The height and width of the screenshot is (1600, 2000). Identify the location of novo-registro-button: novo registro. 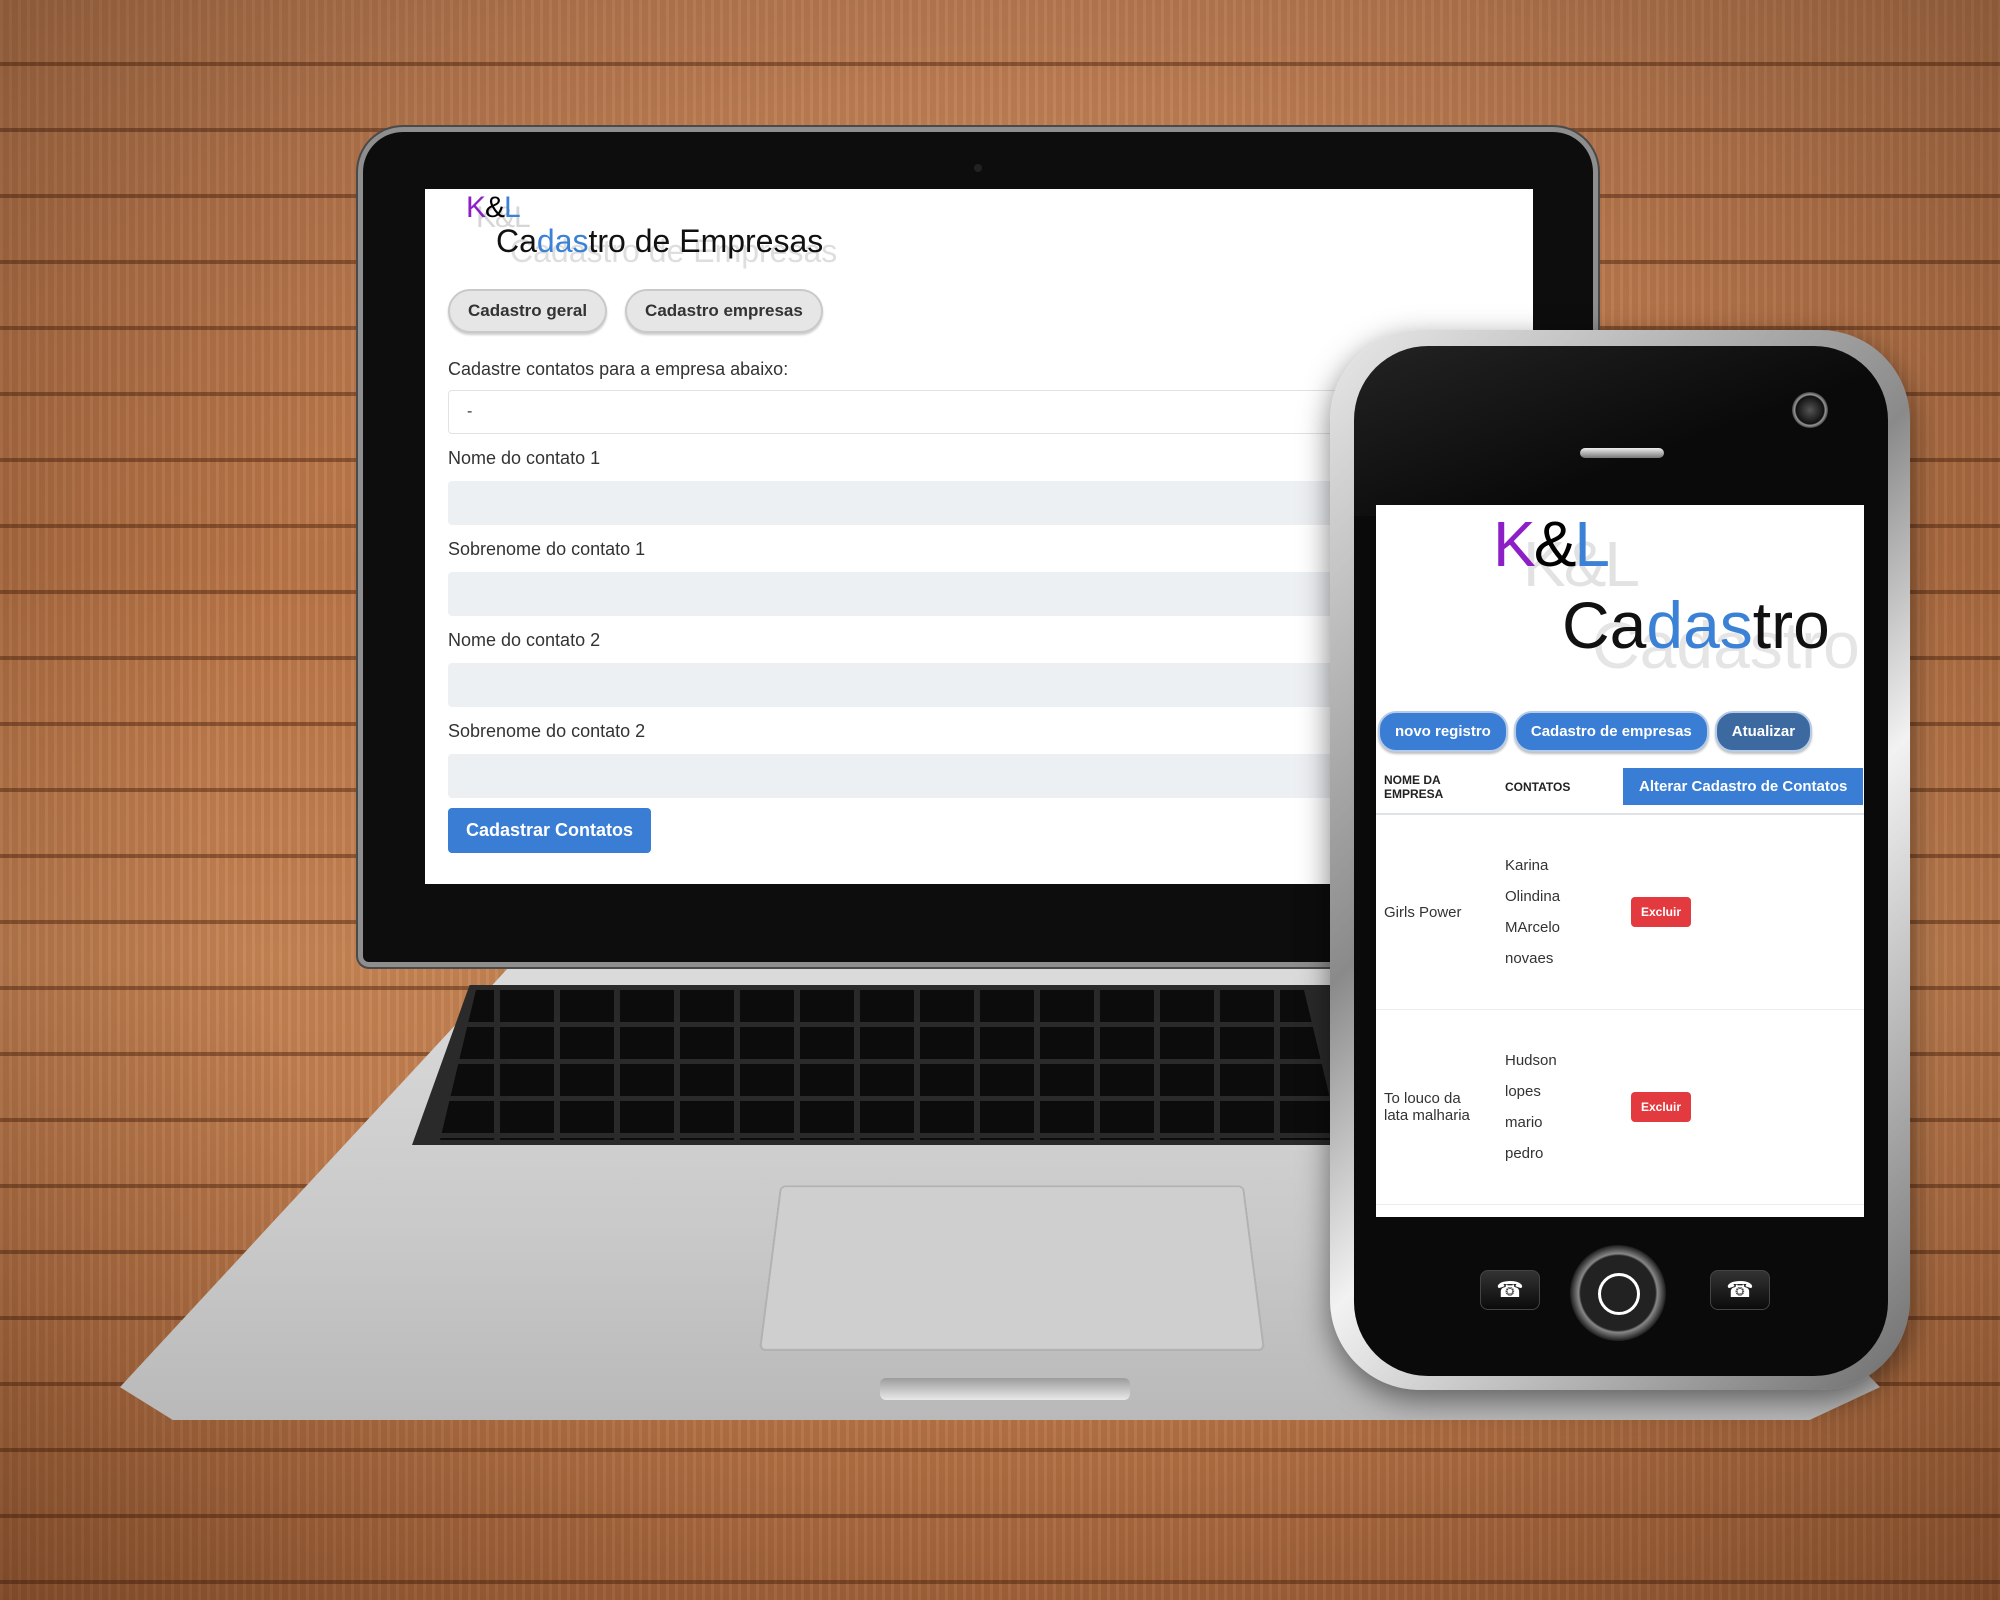
(1443, 731).